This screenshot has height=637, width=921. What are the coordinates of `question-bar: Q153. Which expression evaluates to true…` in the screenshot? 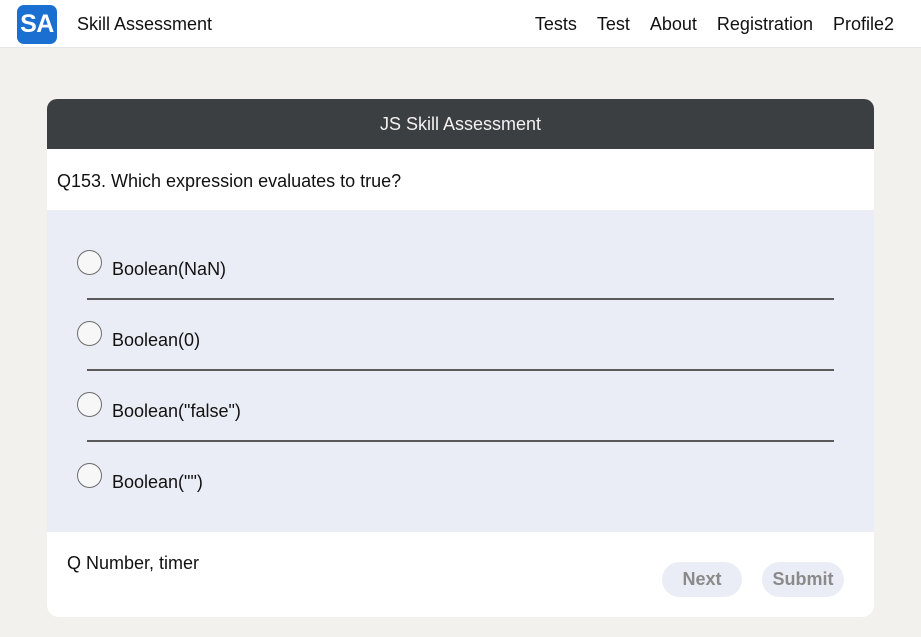 It's located at (460, 179).